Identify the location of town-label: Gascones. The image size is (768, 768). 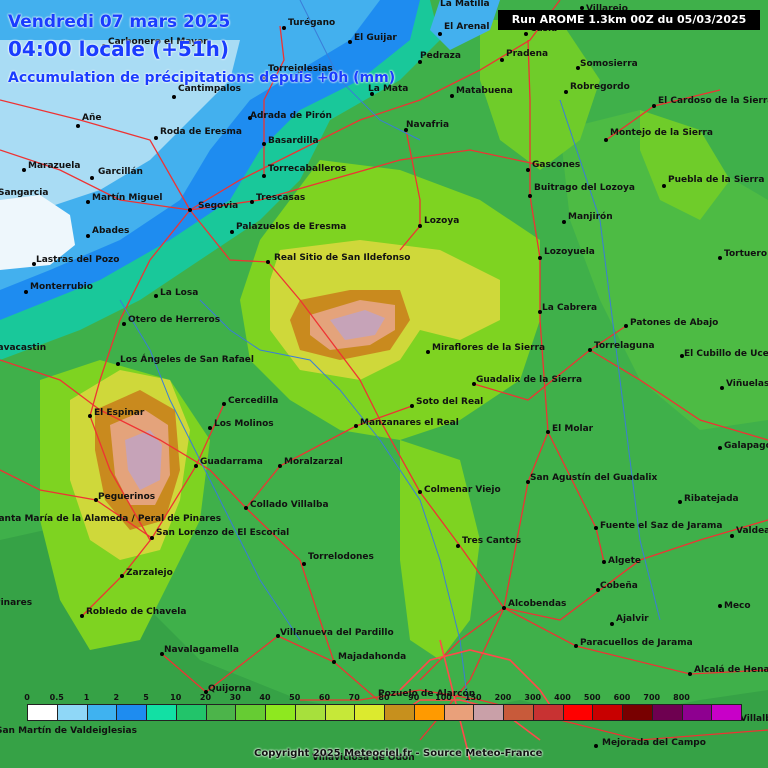
(556, 165).